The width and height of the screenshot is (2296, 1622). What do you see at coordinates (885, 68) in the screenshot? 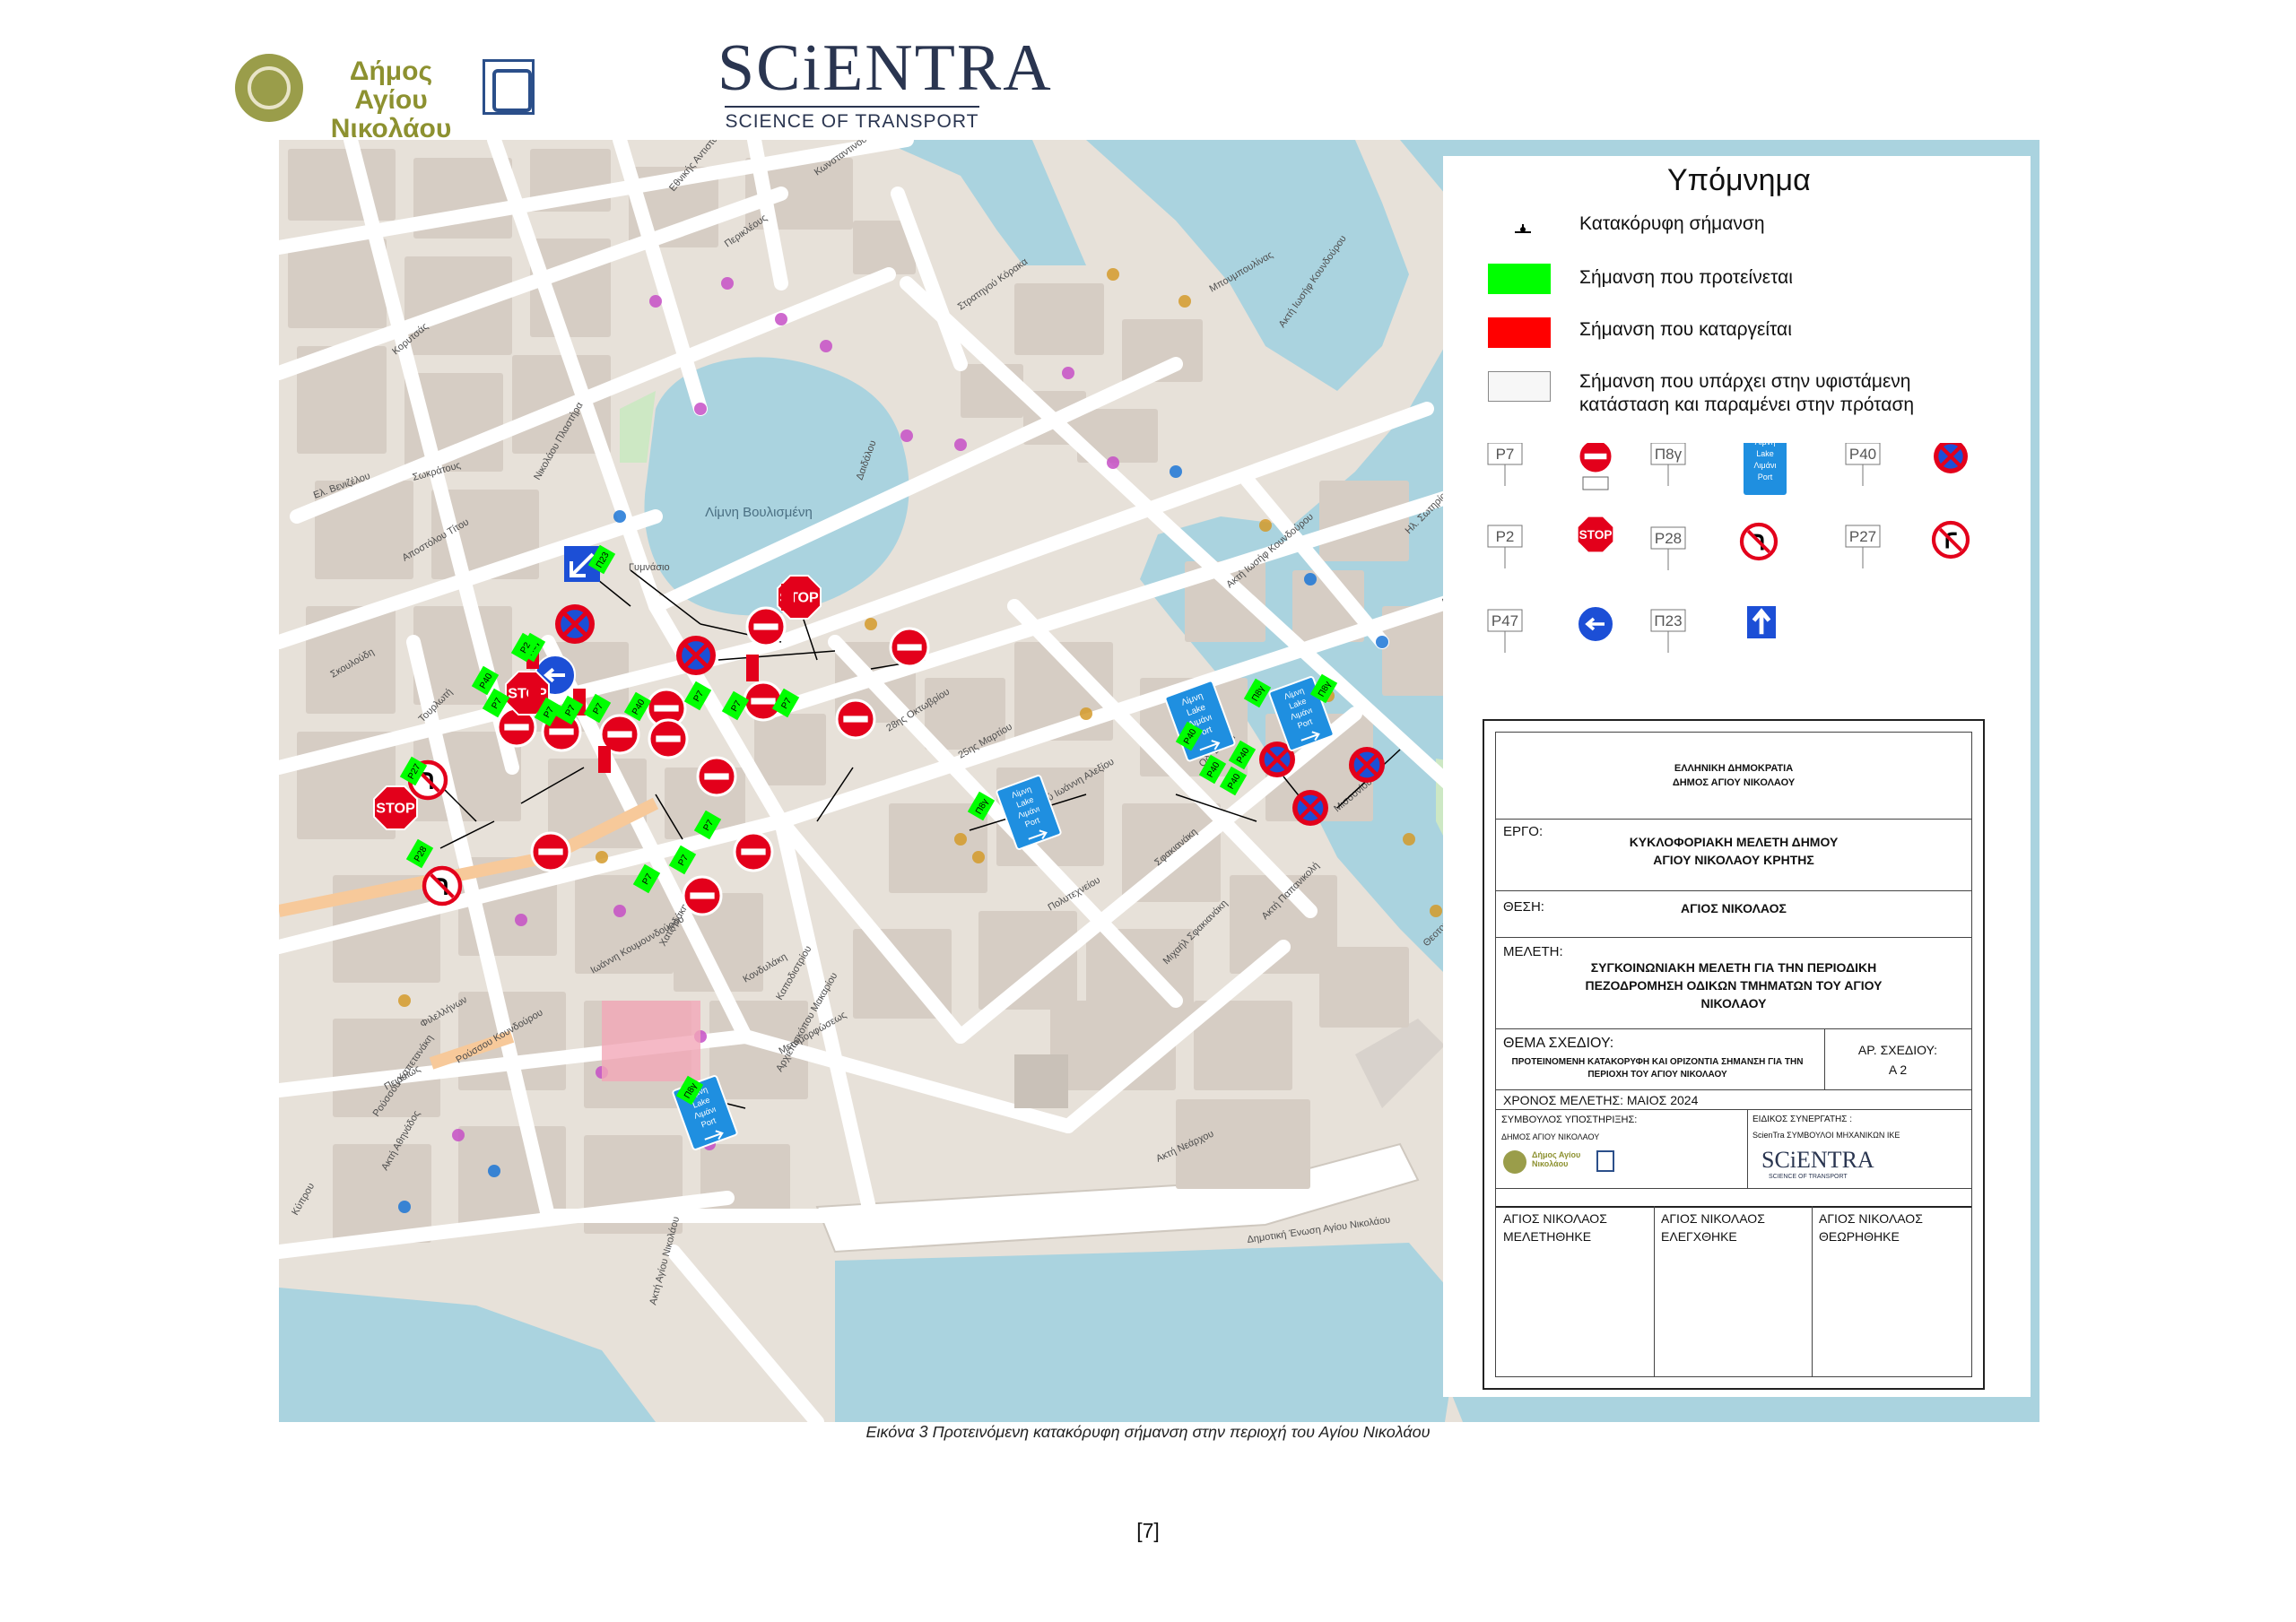
I see `scientra-logo-wordmark: SCiENTRA` at bounding box center [885, 68].